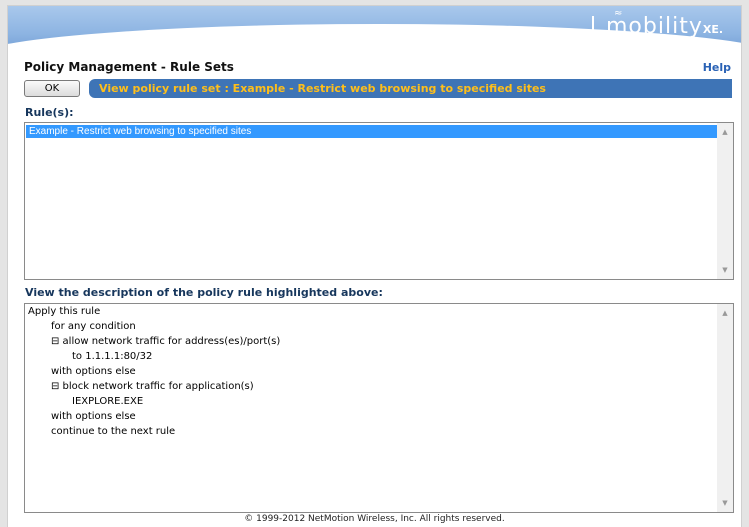 This screenshot has height=527, width=749. What do you see at coordinates (717, 67) in the screenshot?
I see `help-link: Help` at bounding box center [717, 67].